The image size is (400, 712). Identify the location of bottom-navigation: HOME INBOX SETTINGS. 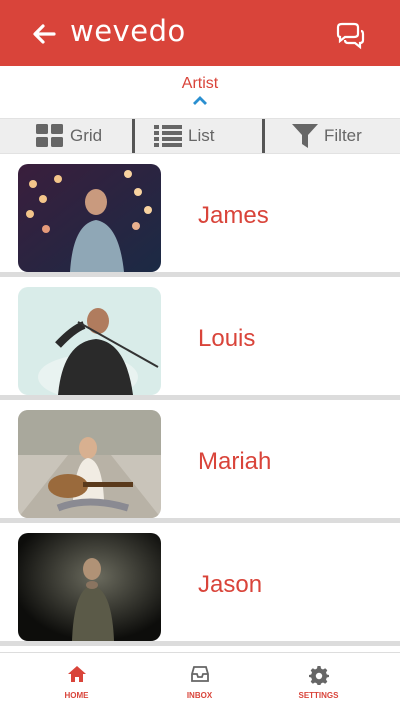
(200, 682).